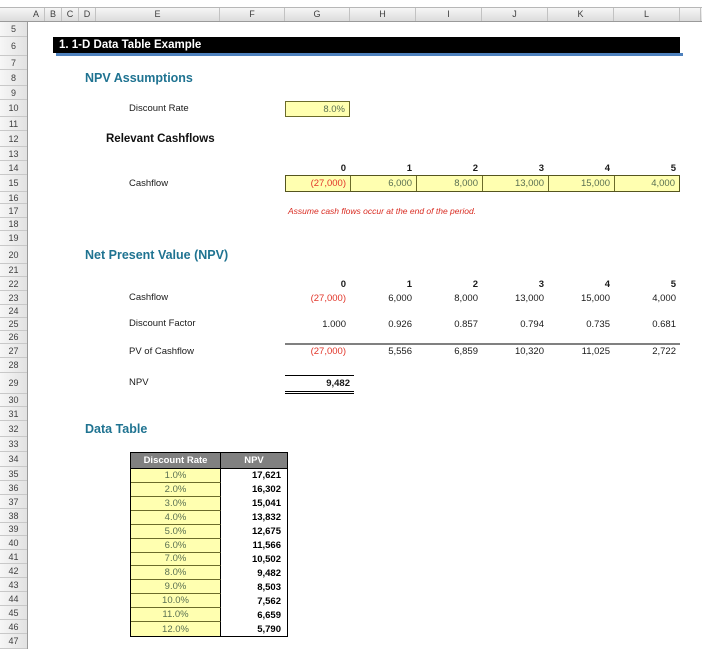 This screenshot has height=664, width=702. What do you see at coordinates (13, 429) in the screenshot?
I see `row-header-32: 32` at bounding box center [13, 429].